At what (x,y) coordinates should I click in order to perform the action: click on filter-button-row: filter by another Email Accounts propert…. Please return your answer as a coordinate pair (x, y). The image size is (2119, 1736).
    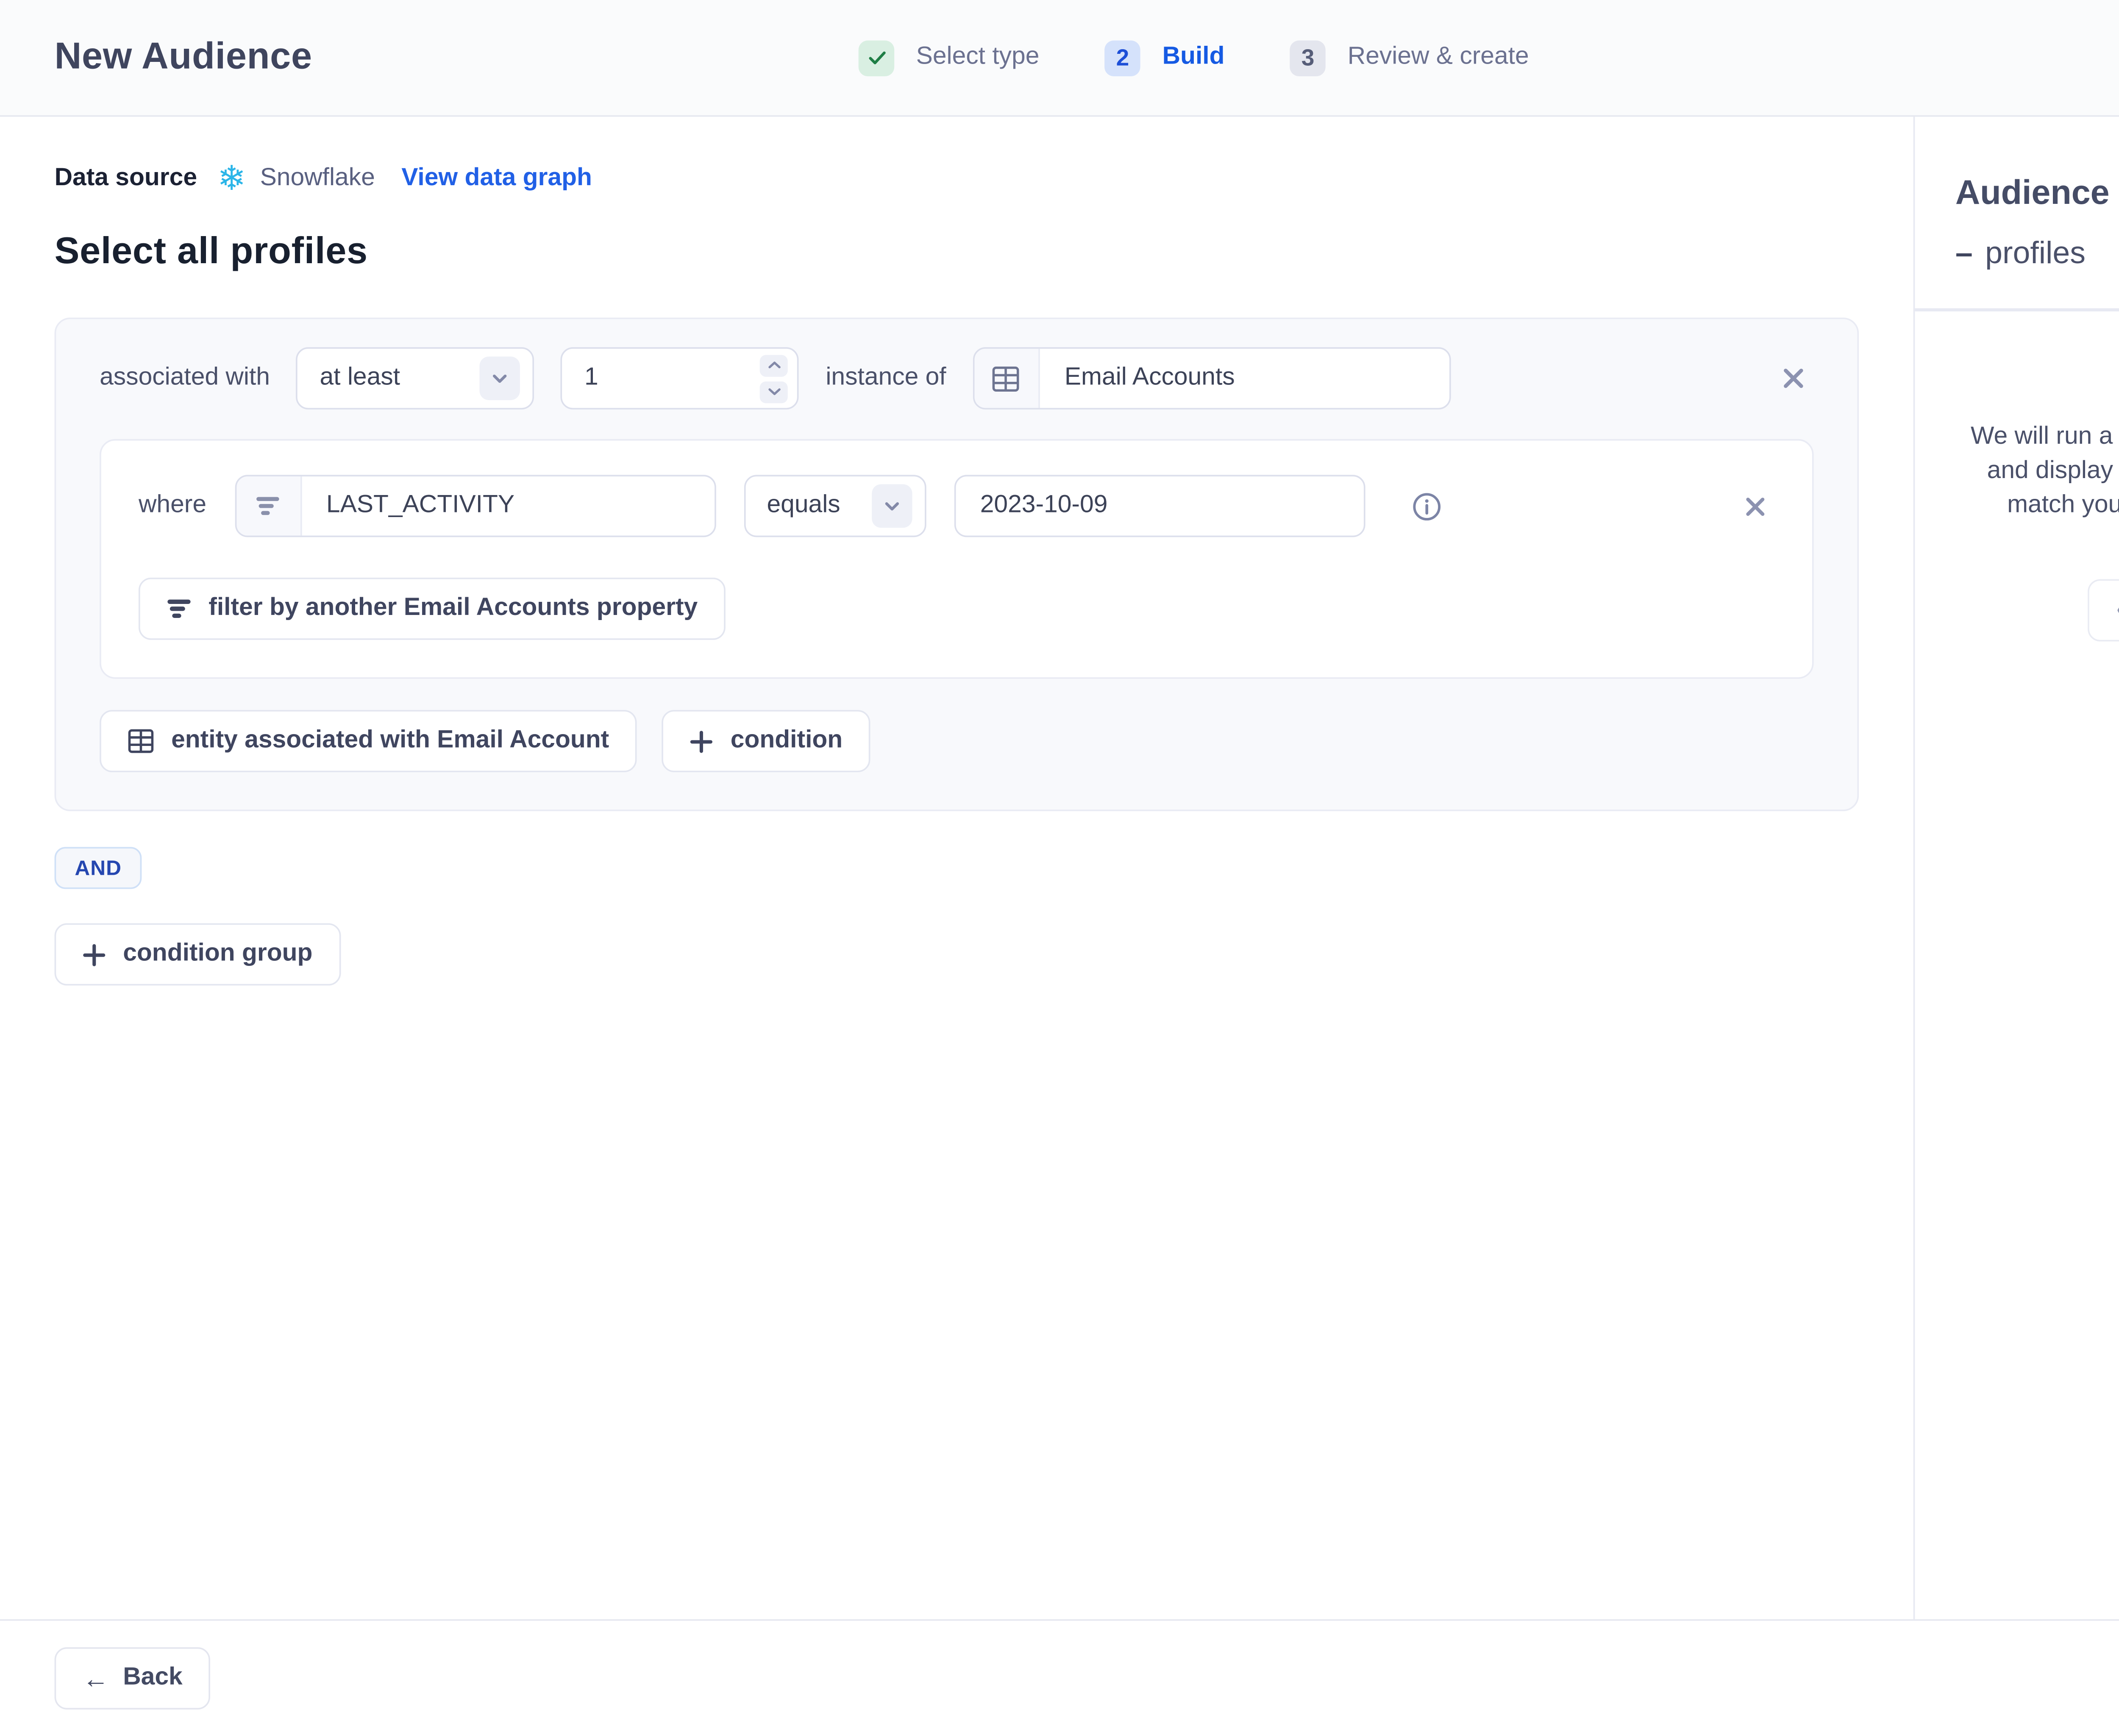
    Looking at the image, I should click on (957, 608).